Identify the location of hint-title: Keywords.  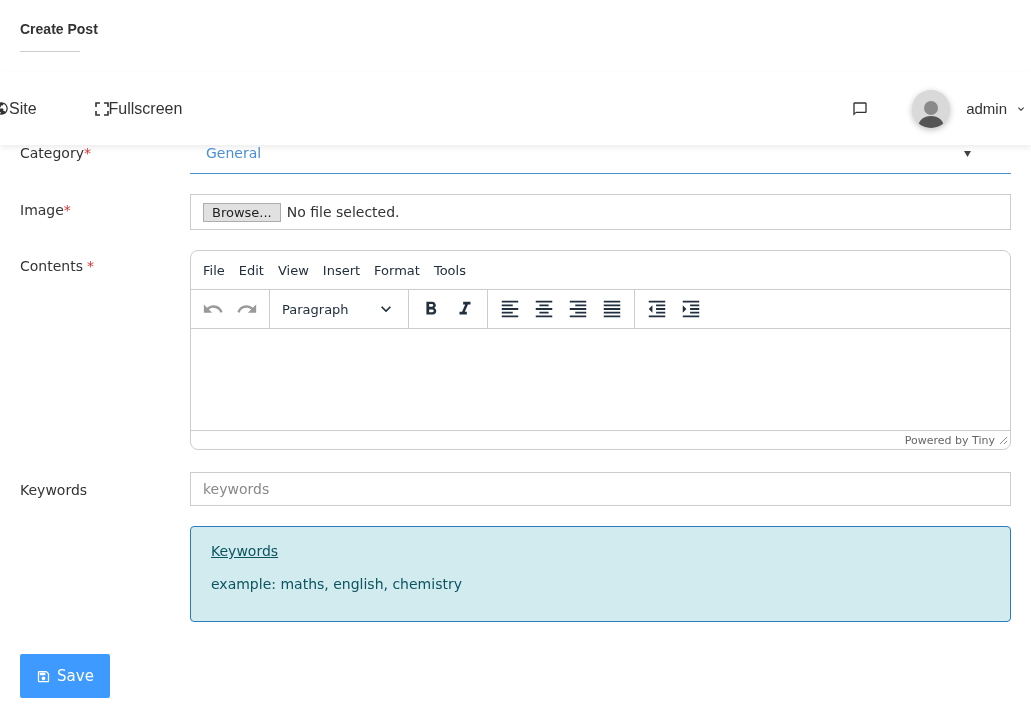
(245, 551).